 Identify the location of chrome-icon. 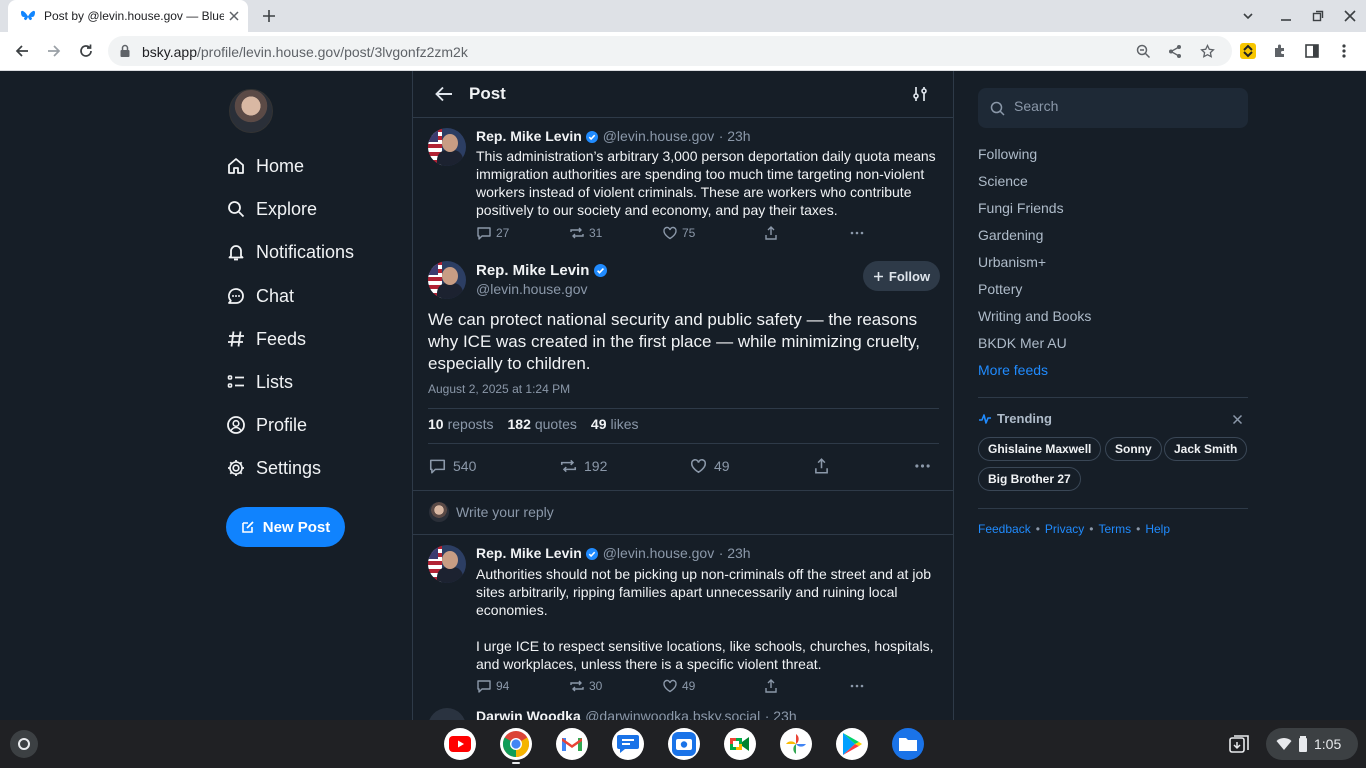
(516, 744).